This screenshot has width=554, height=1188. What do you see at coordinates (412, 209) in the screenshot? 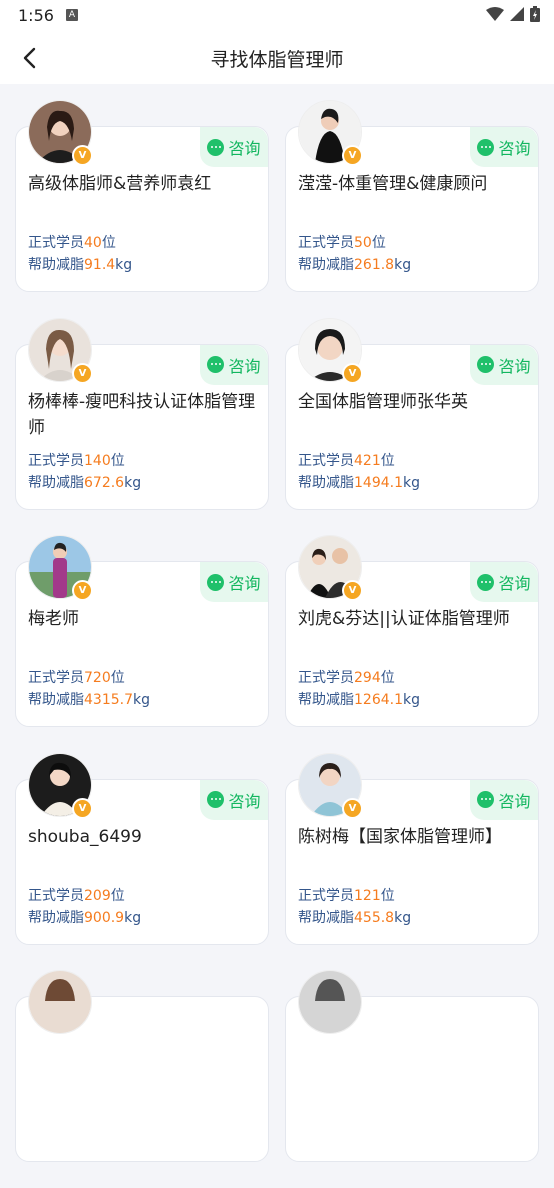
I see `coach-card: 咨询 滢滢-体重管理&健康顾问 正式学员50位 帮助减脂261.8kg V` at bounding box center [412, 209].